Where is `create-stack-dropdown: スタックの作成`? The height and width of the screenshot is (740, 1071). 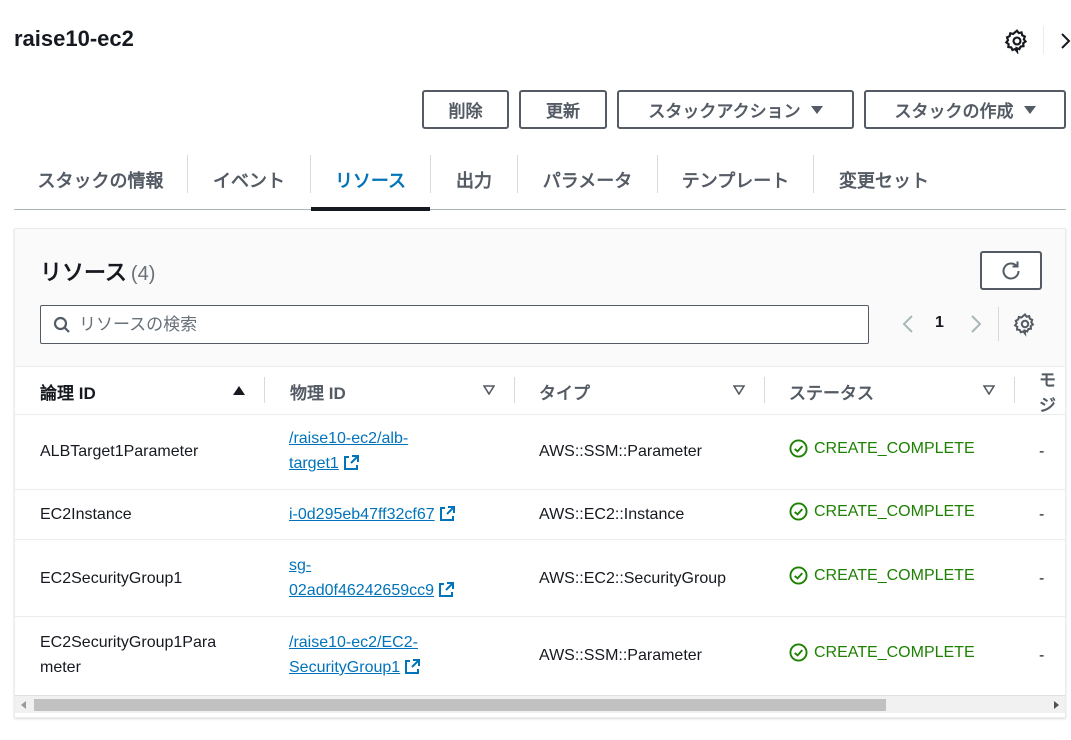 create-stack-dropdown: スタックの作成 is located at coordinates (965, 109).